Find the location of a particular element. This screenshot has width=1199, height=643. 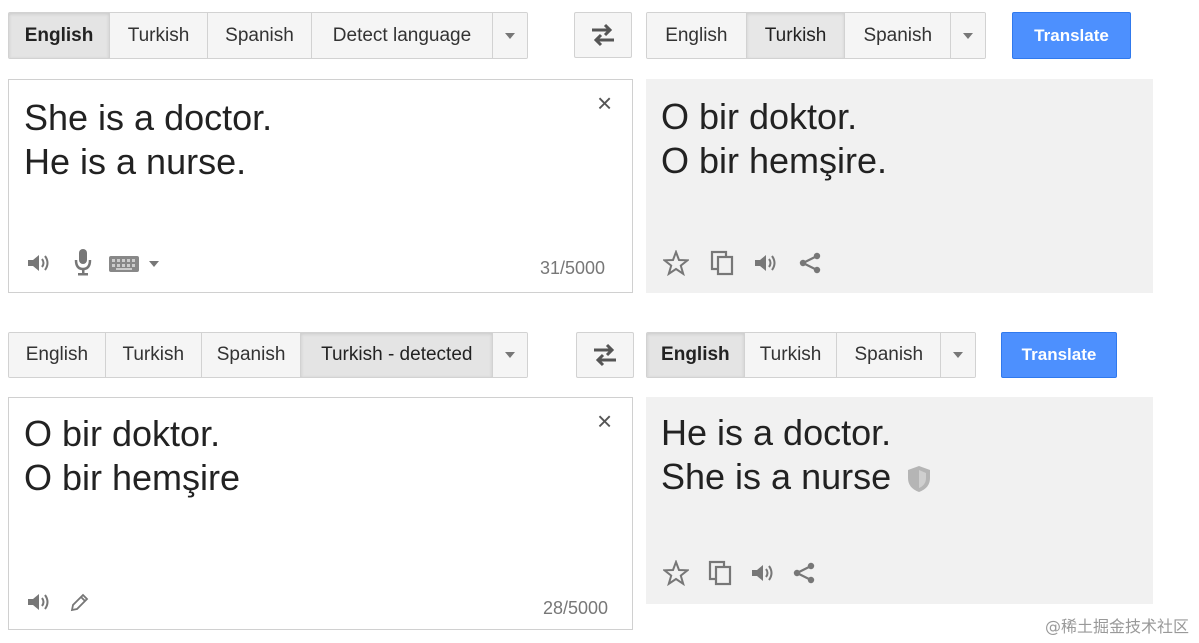

output-line-1: O bir doktor. is located at coordinates (759, 116).